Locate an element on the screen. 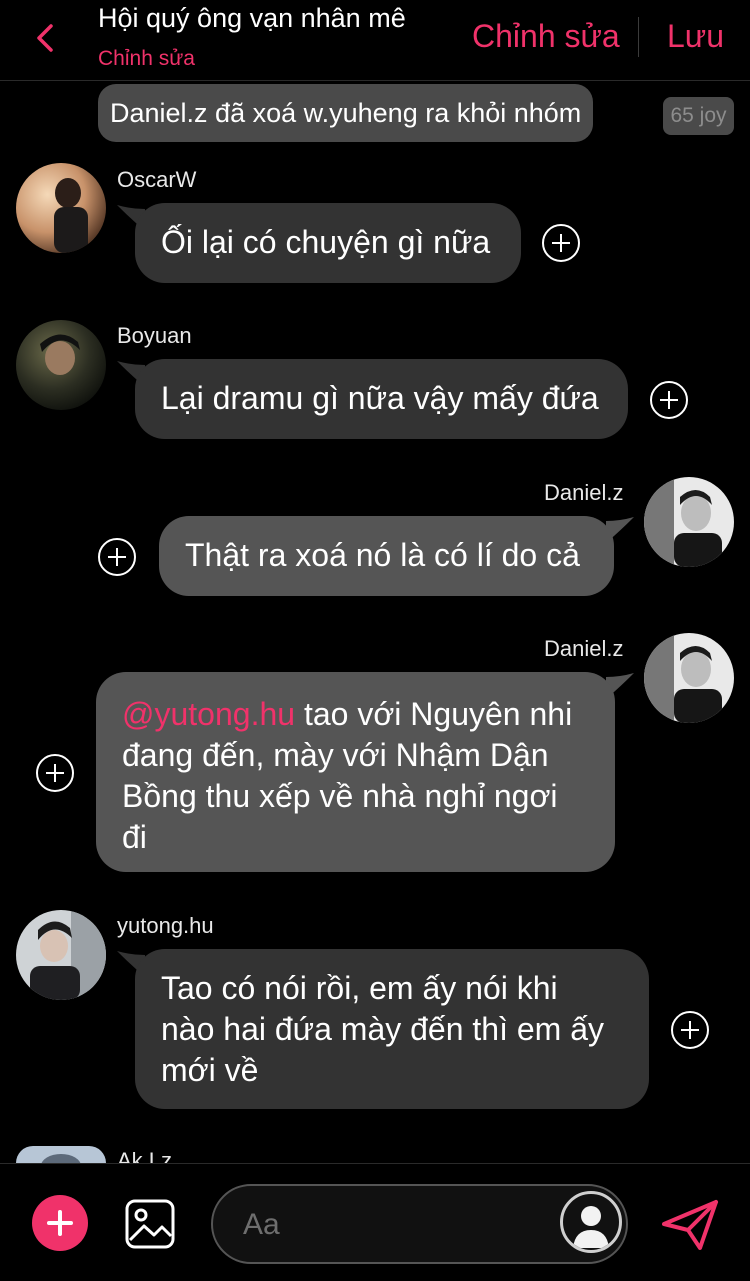 The height and width of the screenshot is (1281, 750). back-button is located at coordinates (45, 38).